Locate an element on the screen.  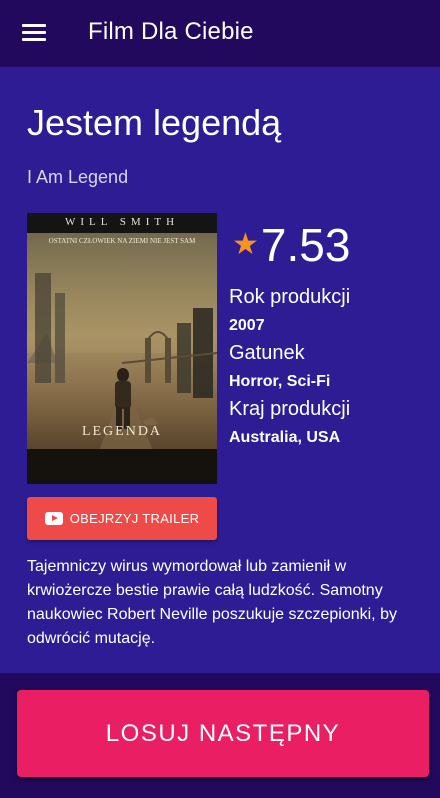
trailer-button-label: OBEJRZYJ TRAILER is located at coordinates (134, 518).